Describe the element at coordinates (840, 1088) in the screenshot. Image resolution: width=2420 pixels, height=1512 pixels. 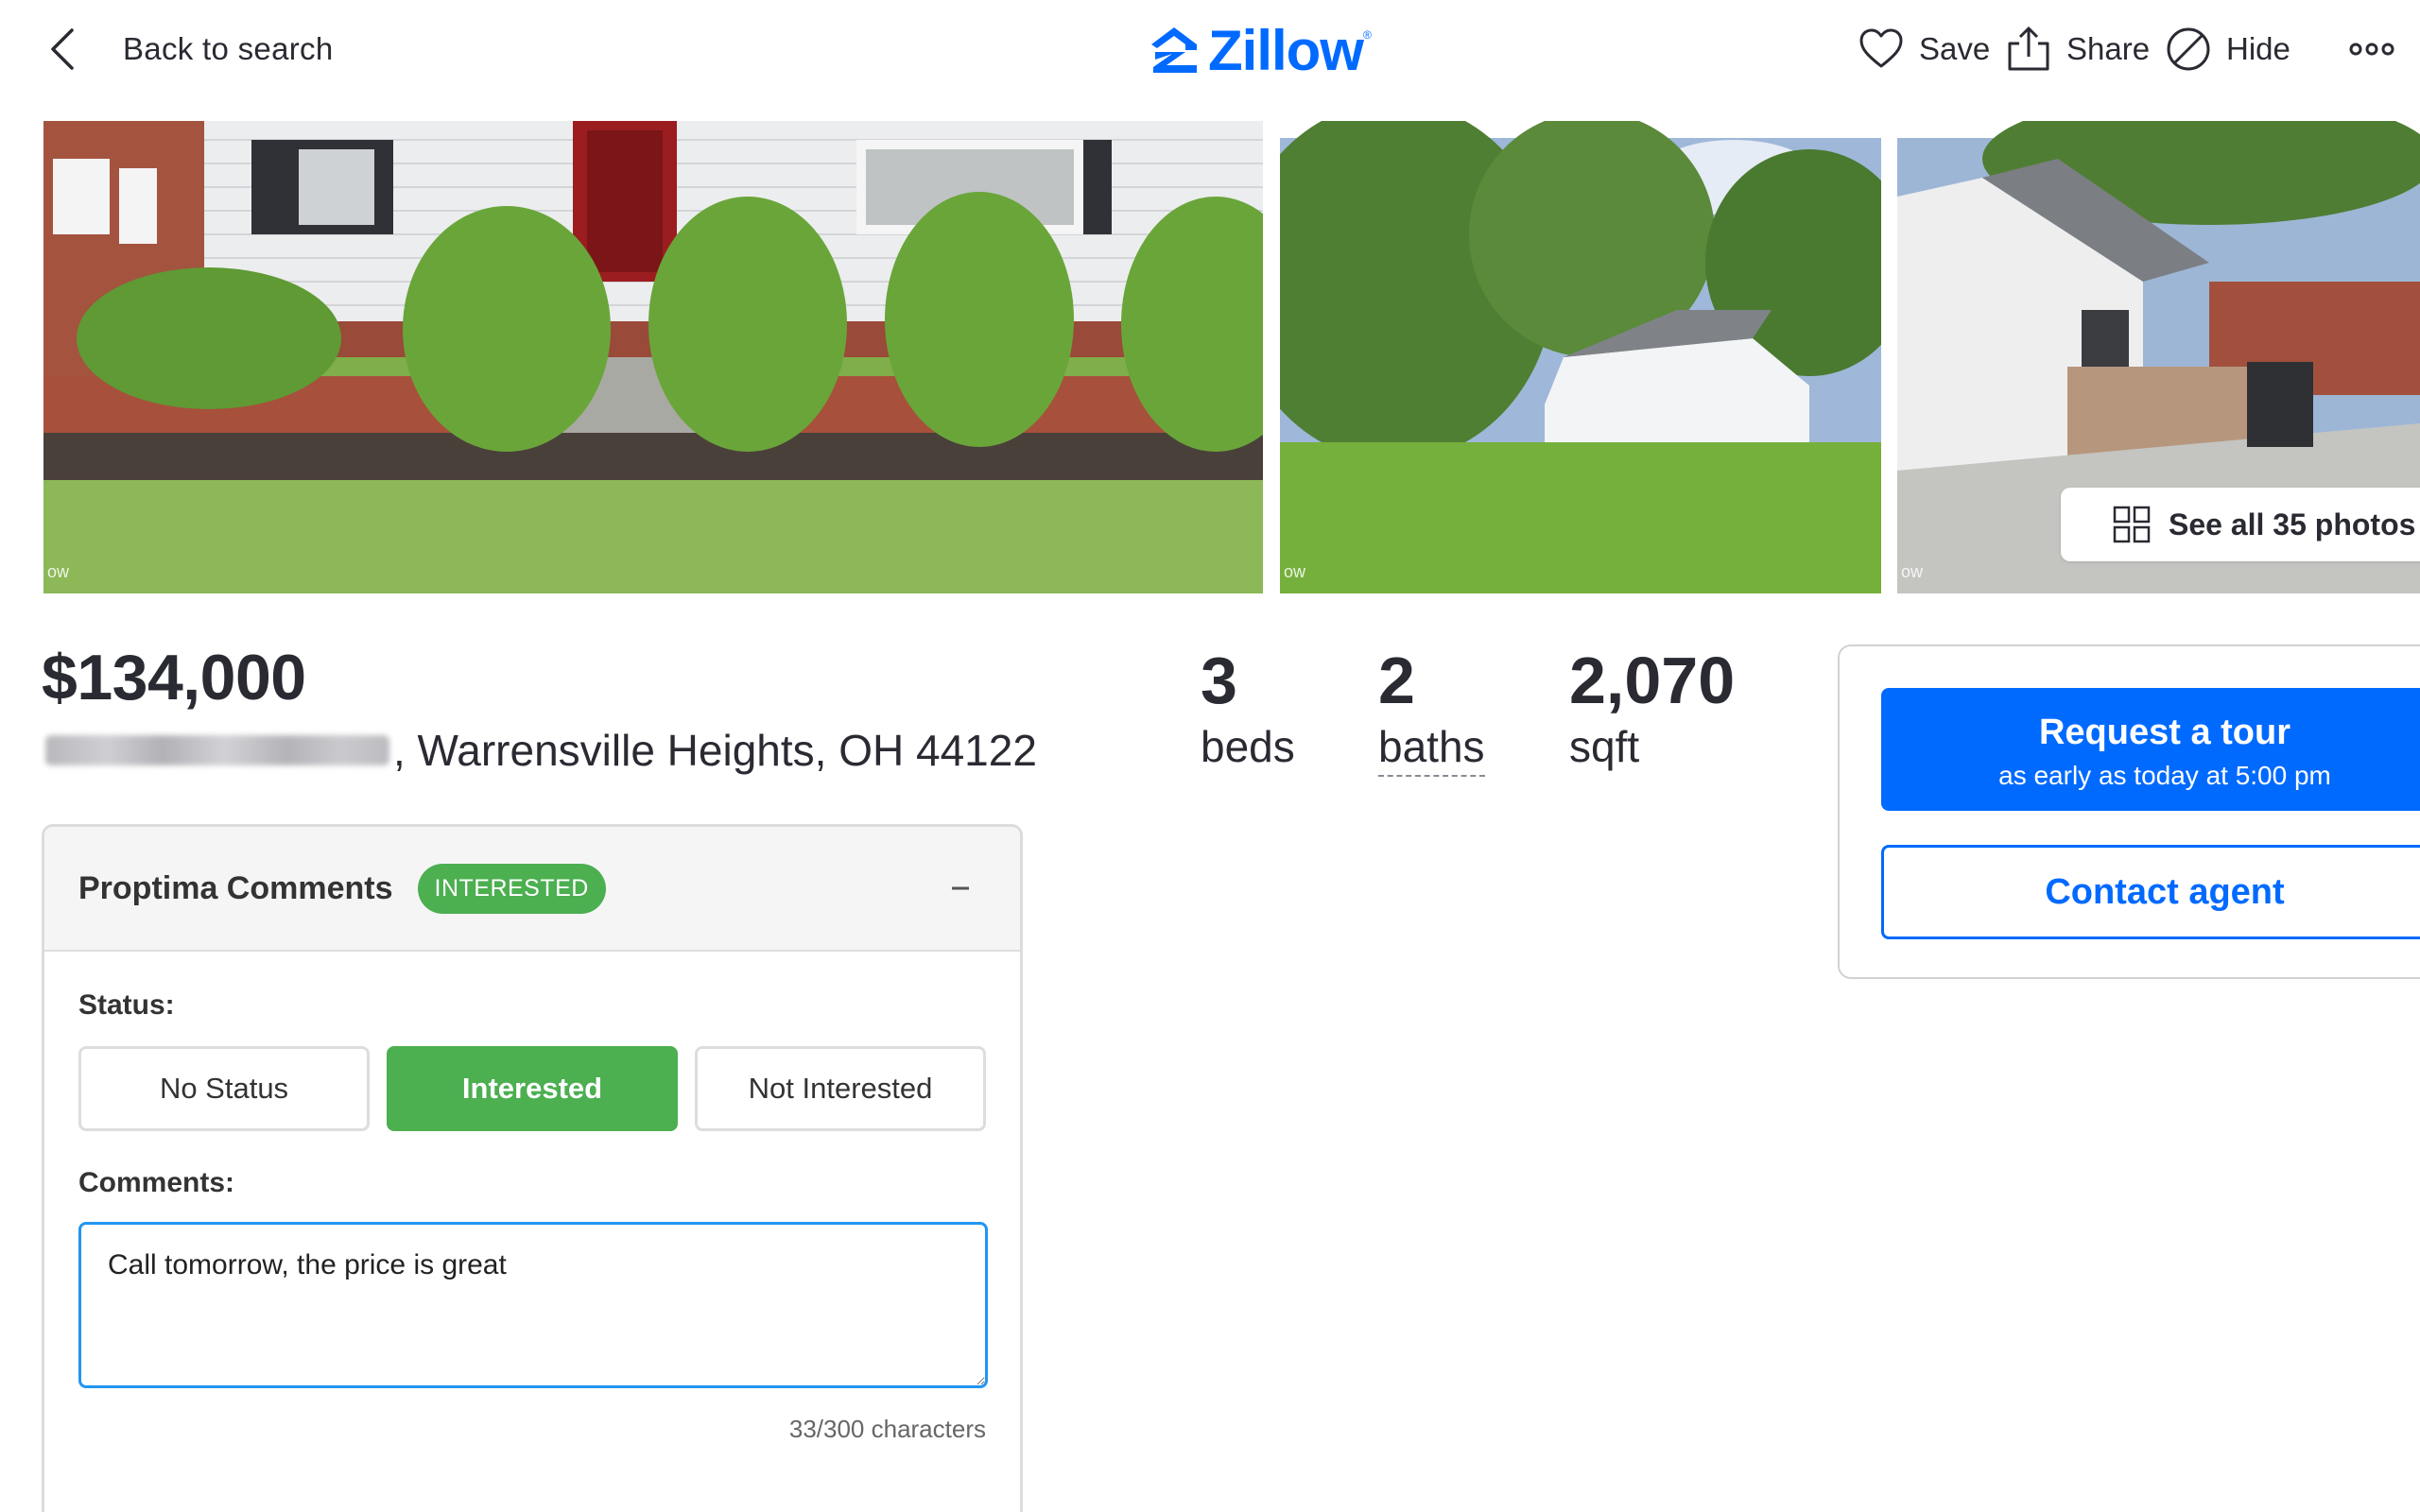
I see `not-interested-button: Not Interested` at that location.